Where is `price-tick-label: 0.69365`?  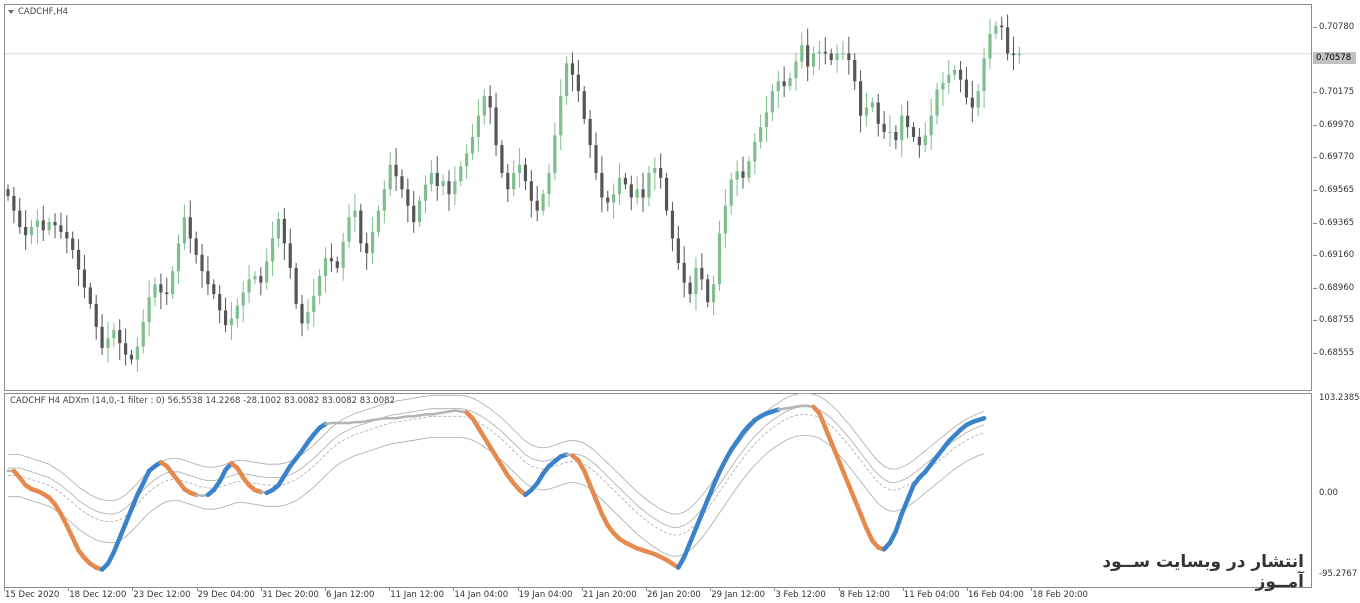 price-tick-label: 0.69365 is located at coordinates (1337, 222).